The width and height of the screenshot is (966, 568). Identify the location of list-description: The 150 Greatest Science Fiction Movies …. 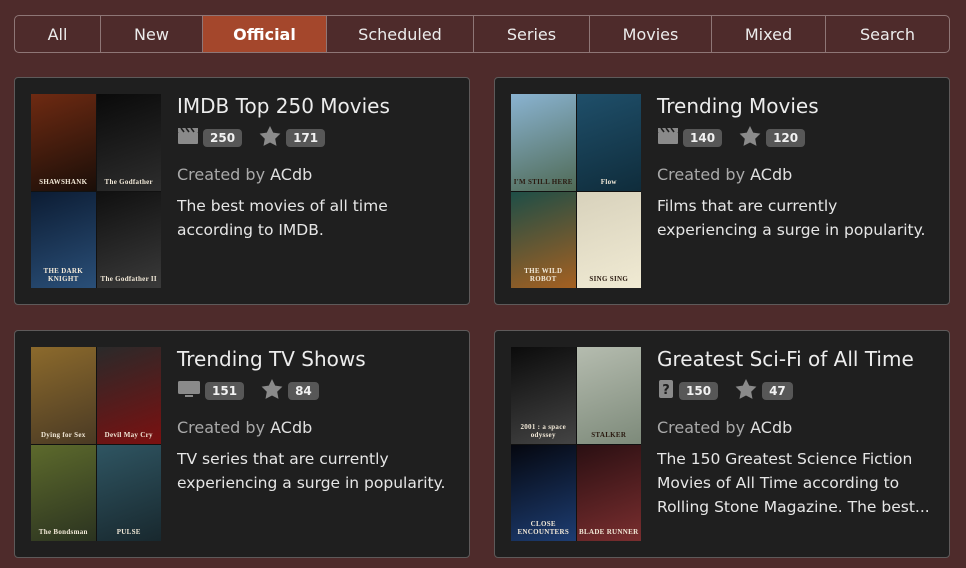
(793, 483).